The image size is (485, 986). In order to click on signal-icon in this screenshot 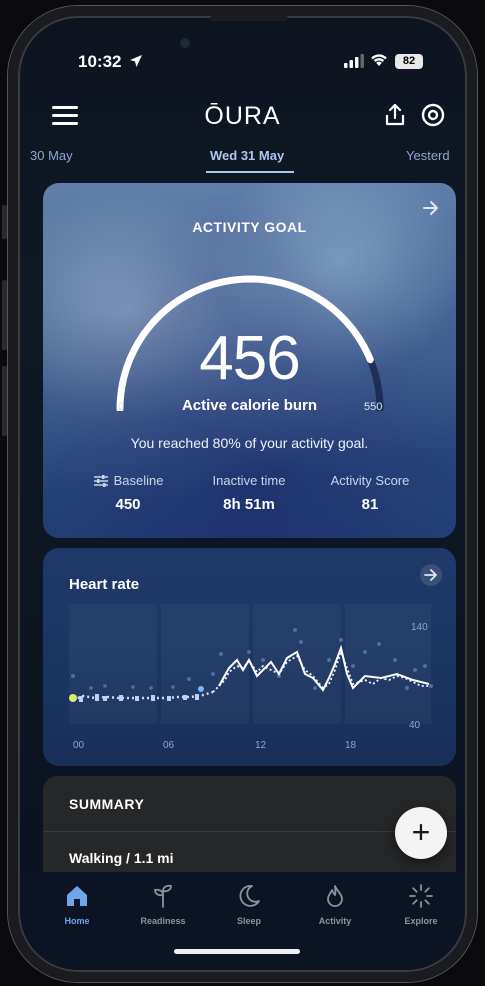, I will do `click(354, 61)`.